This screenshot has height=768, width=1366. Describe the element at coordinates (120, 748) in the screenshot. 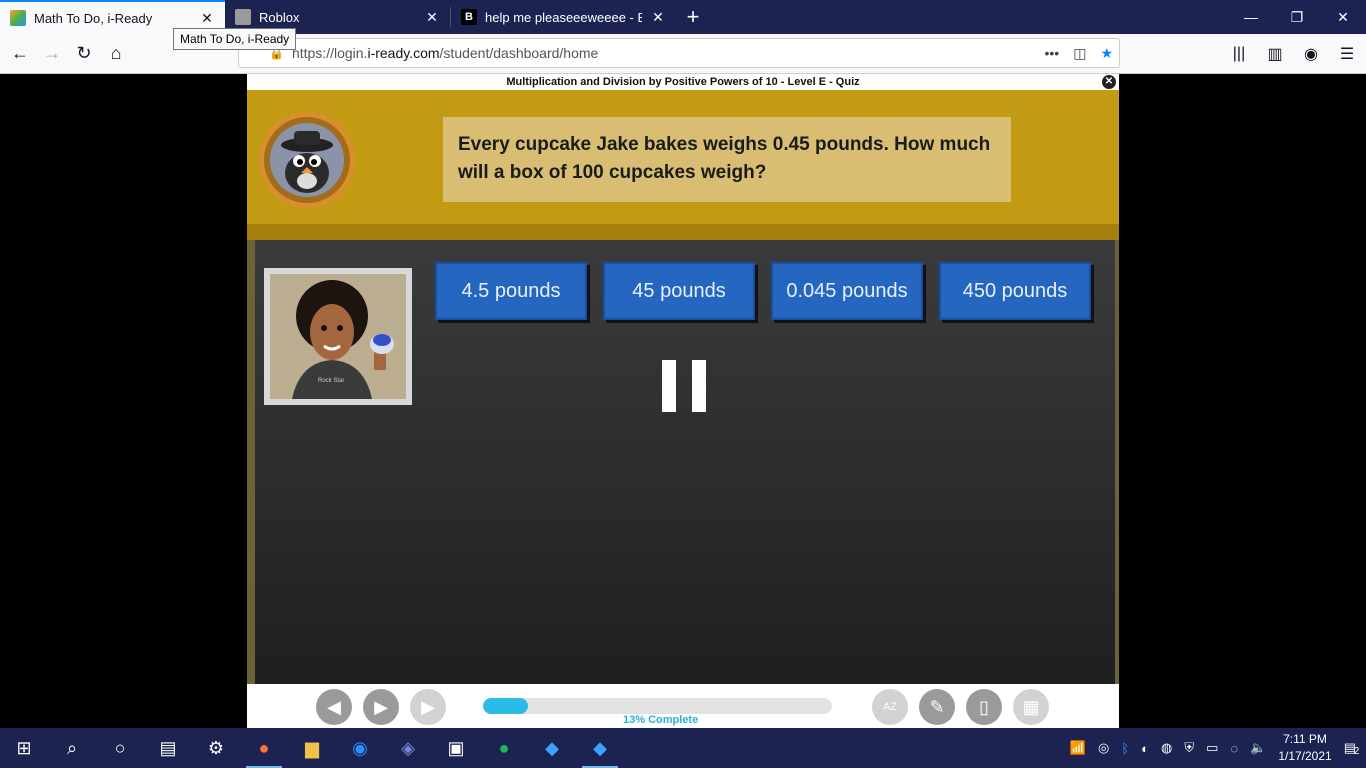

I see `cortana-icon: ○` at that location.